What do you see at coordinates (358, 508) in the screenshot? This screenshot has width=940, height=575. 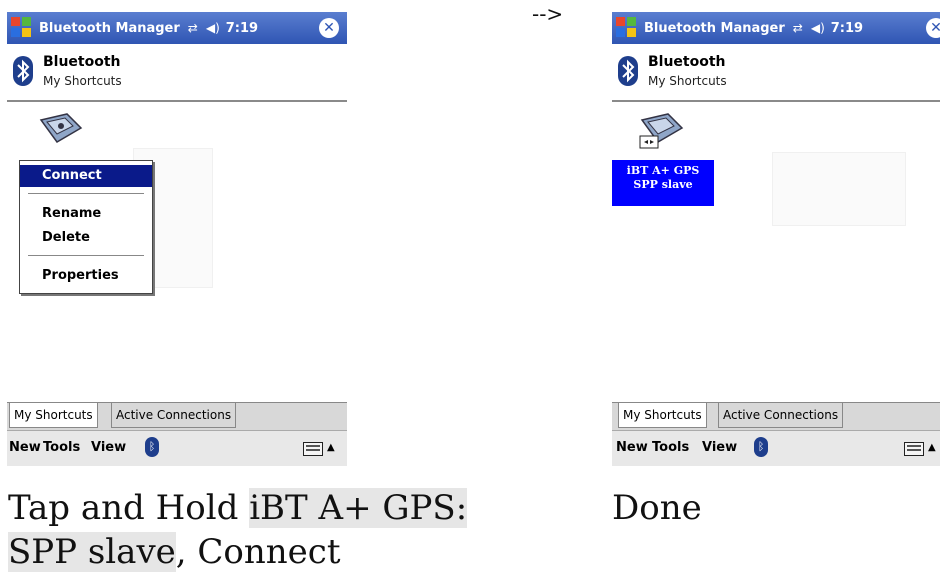 I see `caption-left-highlight: iBT A+ GPS:` at bounding box center [358, 508].